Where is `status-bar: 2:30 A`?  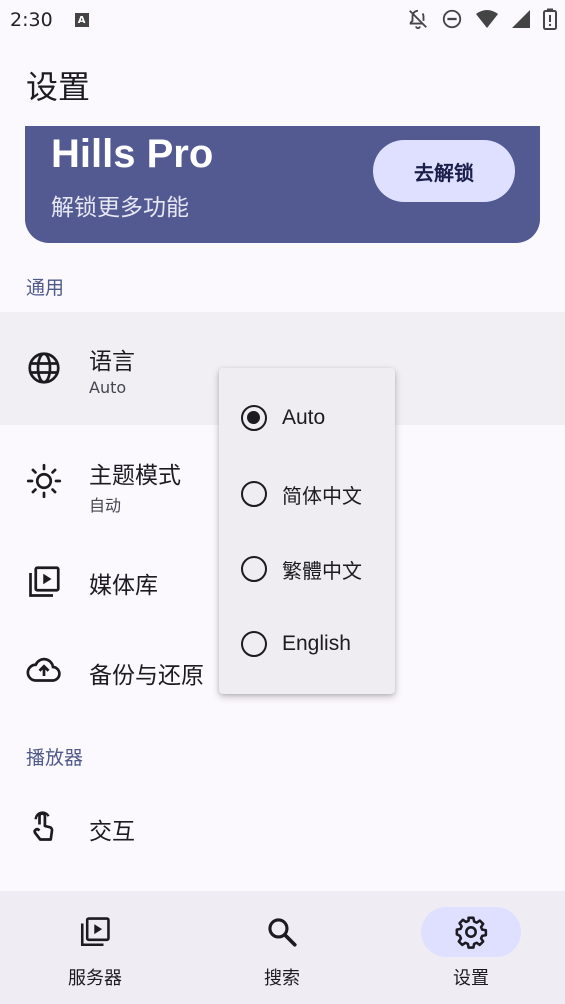
status-bar: 2:30 A is located at coordinates (282, 20).